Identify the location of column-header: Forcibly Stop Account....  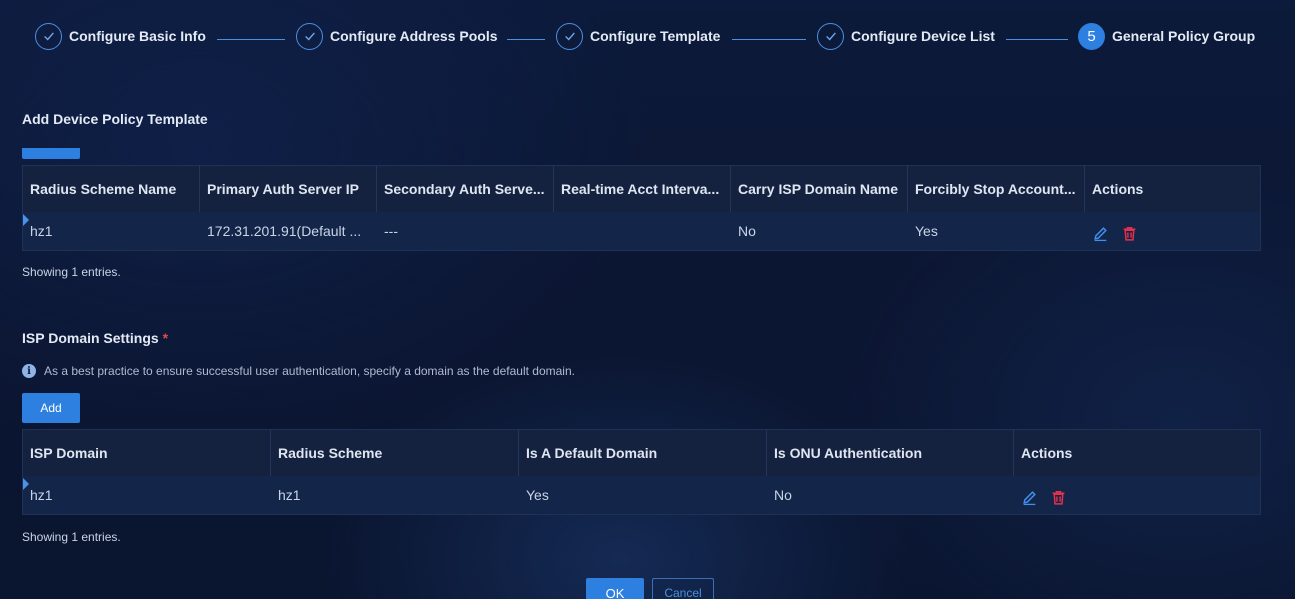
(996, 189).